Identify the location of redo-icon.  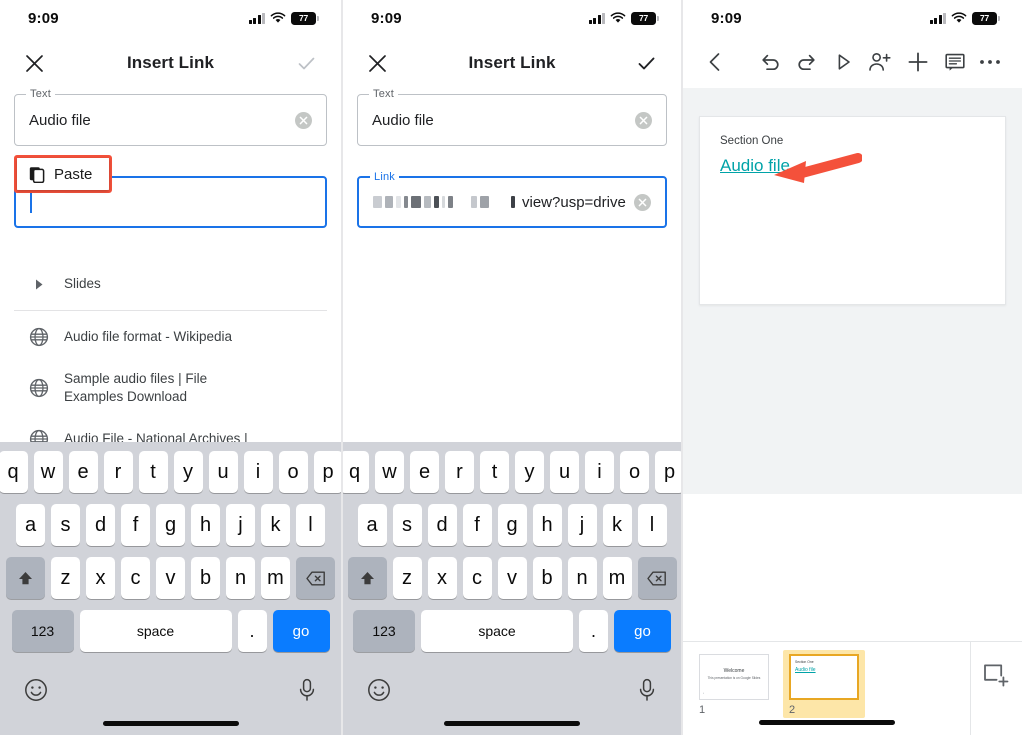
(807, 62).